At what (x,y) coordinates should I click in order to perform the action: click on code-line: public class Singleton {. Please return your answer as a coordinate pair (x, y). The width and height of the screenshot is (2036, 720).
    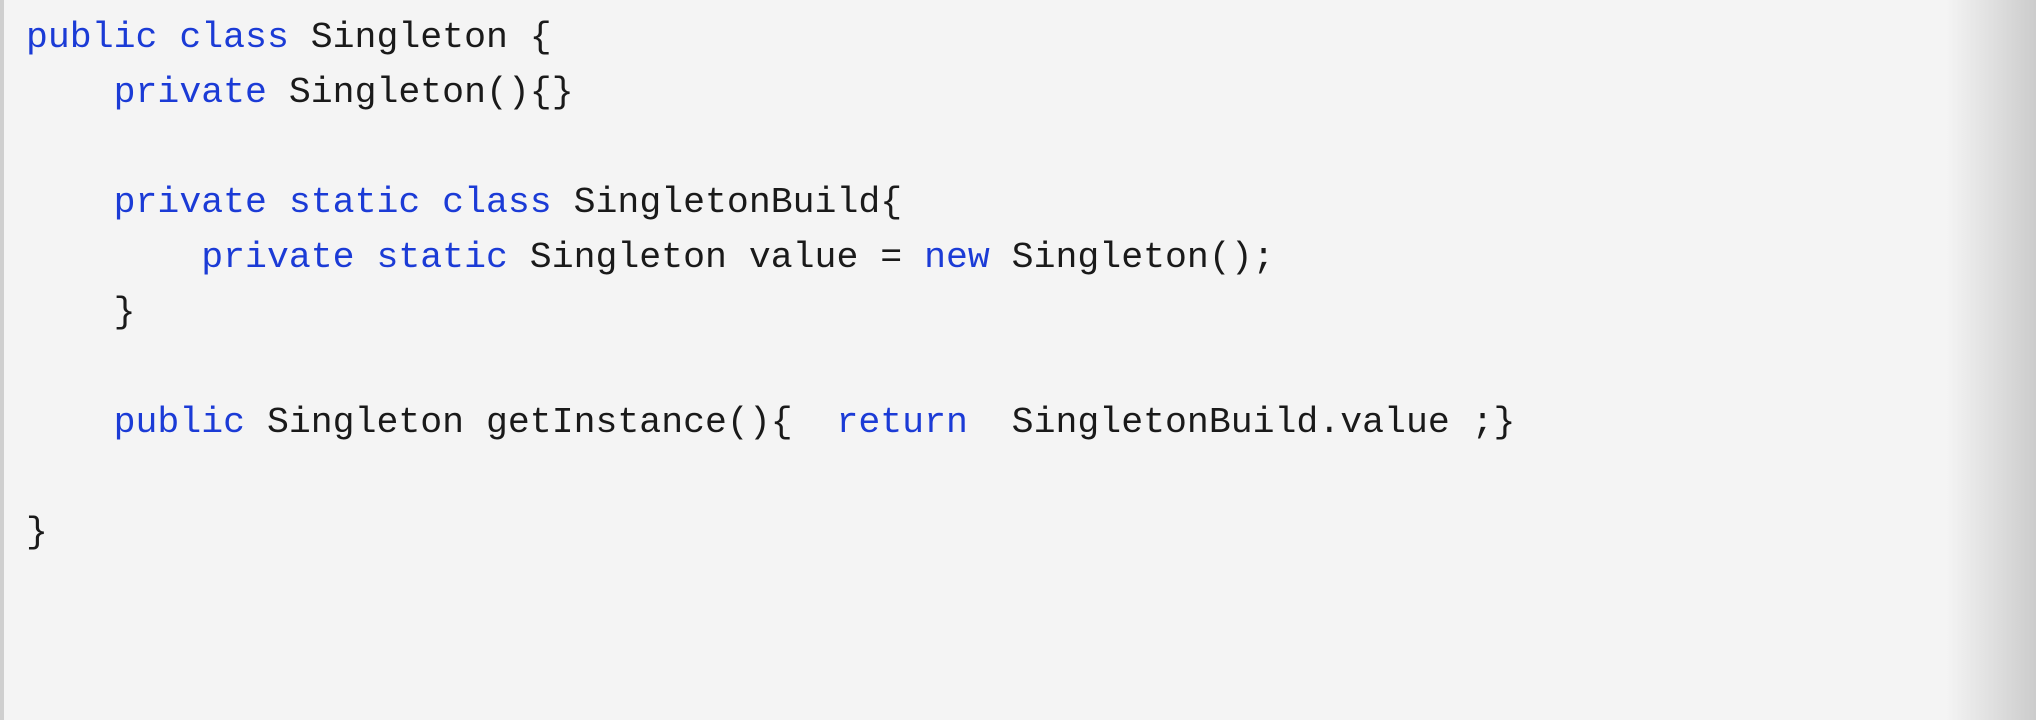
    Looking at the image, I should click on (770, 37).